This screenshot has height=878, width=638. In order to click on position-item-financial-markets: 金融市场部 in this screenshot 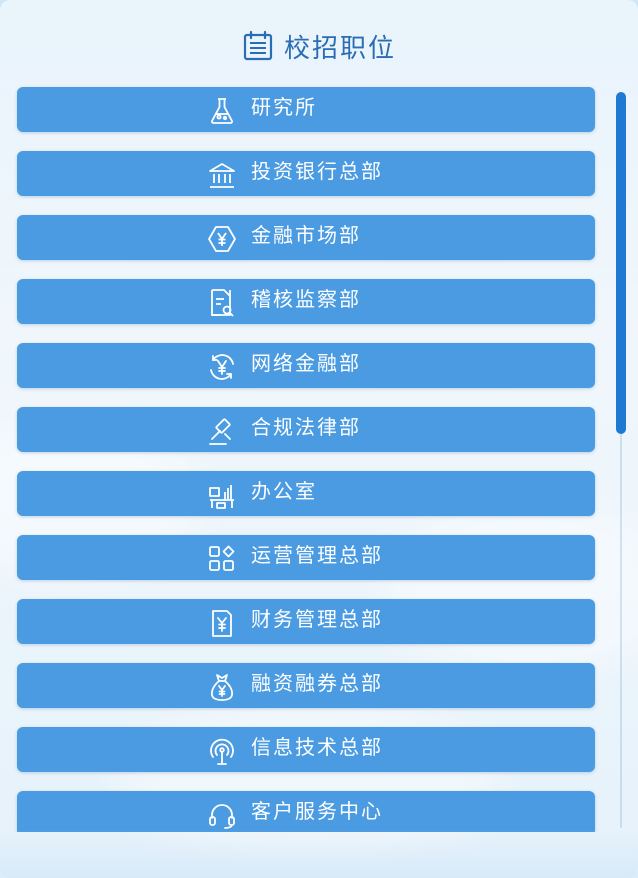, I will do `click(306, 237)`.